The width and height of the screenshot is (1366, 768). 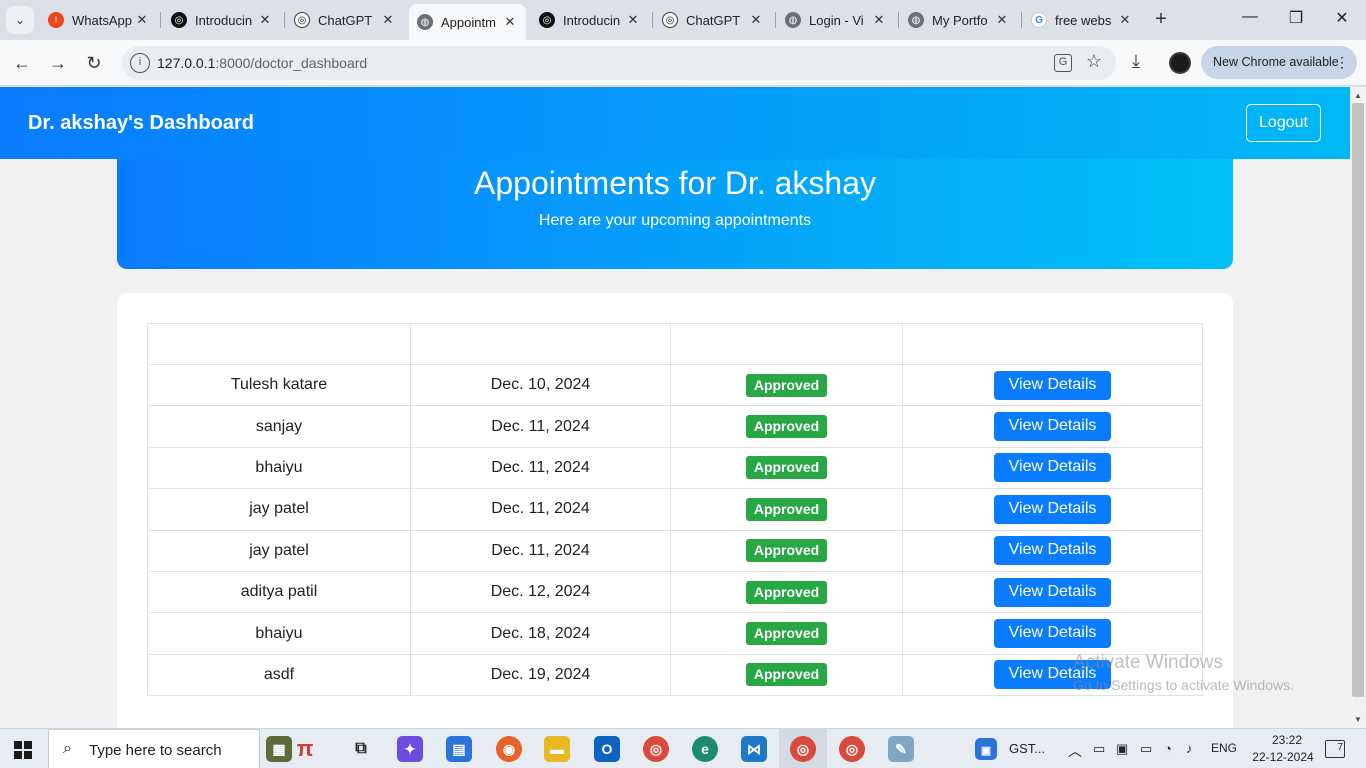 I want to click on patient-name: aditya patil, so click(x=279, y=592).